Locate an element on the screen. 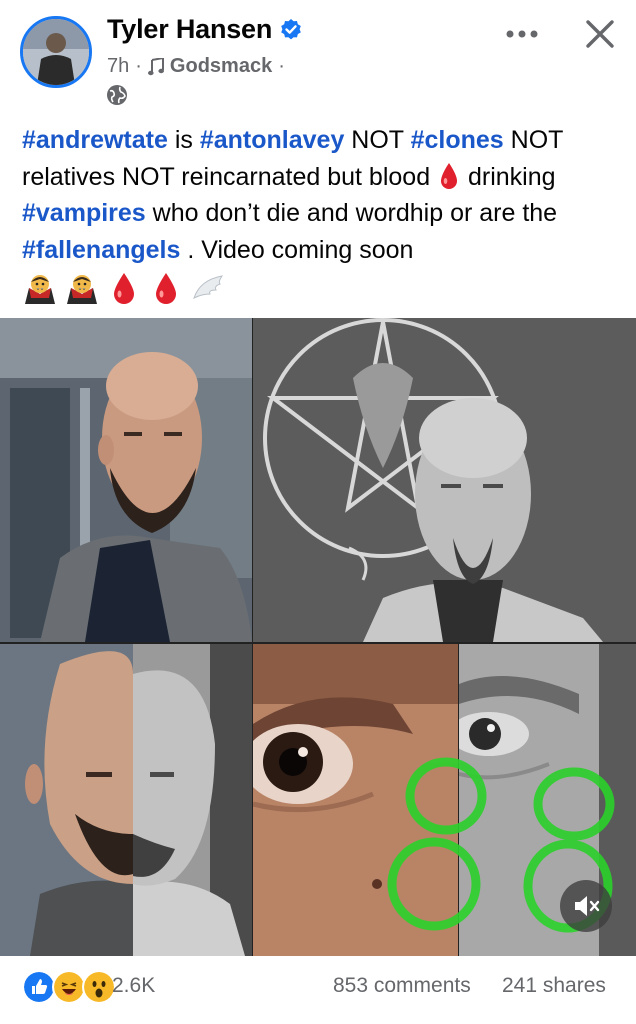  post-text-segment: drinking is located at coordinates (508, 176).